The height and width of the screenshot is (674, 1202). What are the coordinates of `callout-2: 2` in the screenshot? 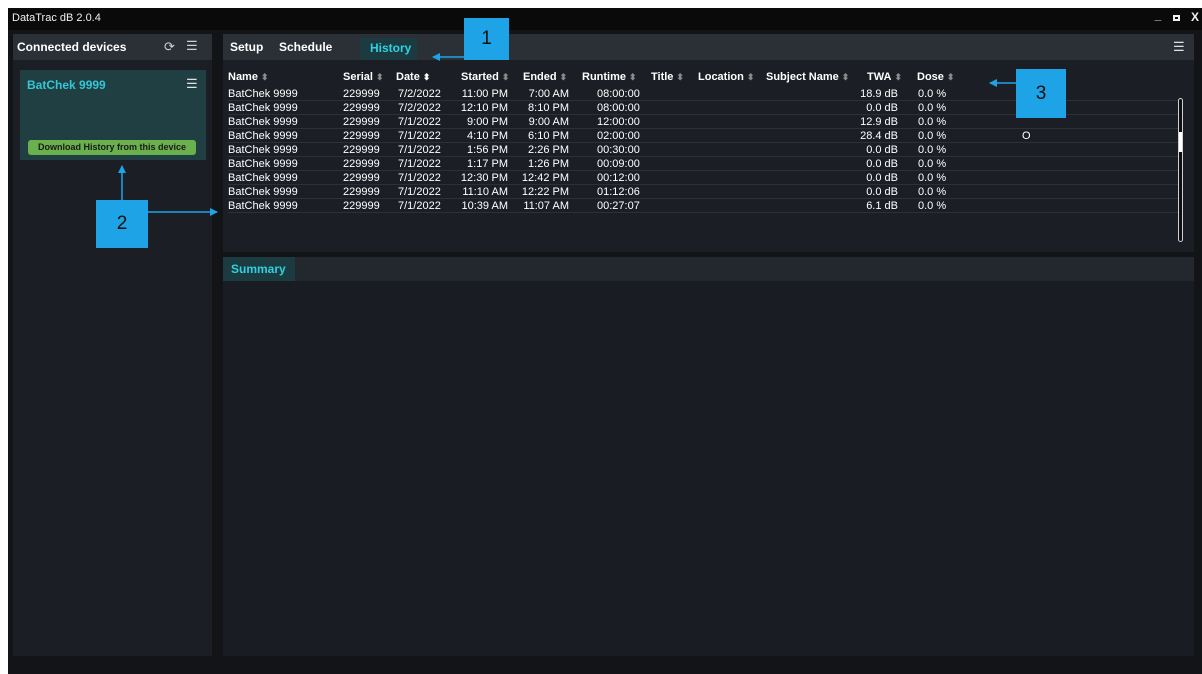 It's located at (122, 224).